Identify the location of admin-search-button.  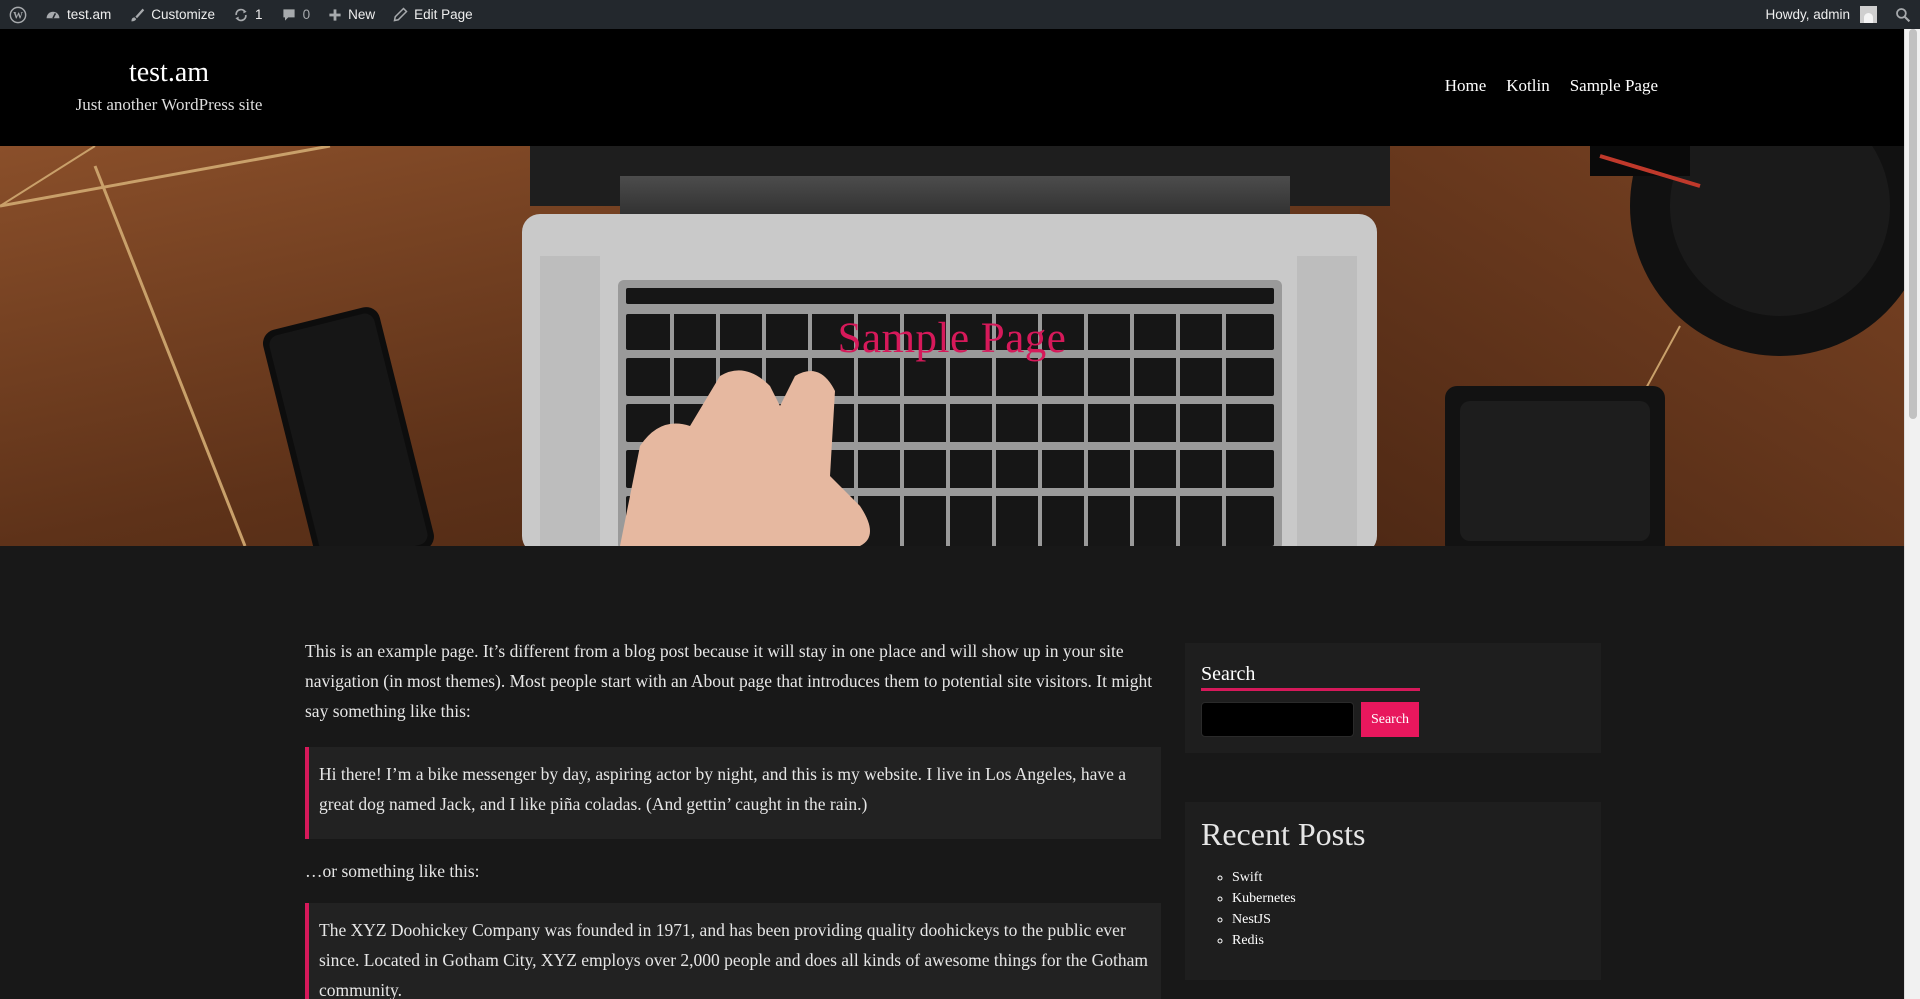
(1903, 14).